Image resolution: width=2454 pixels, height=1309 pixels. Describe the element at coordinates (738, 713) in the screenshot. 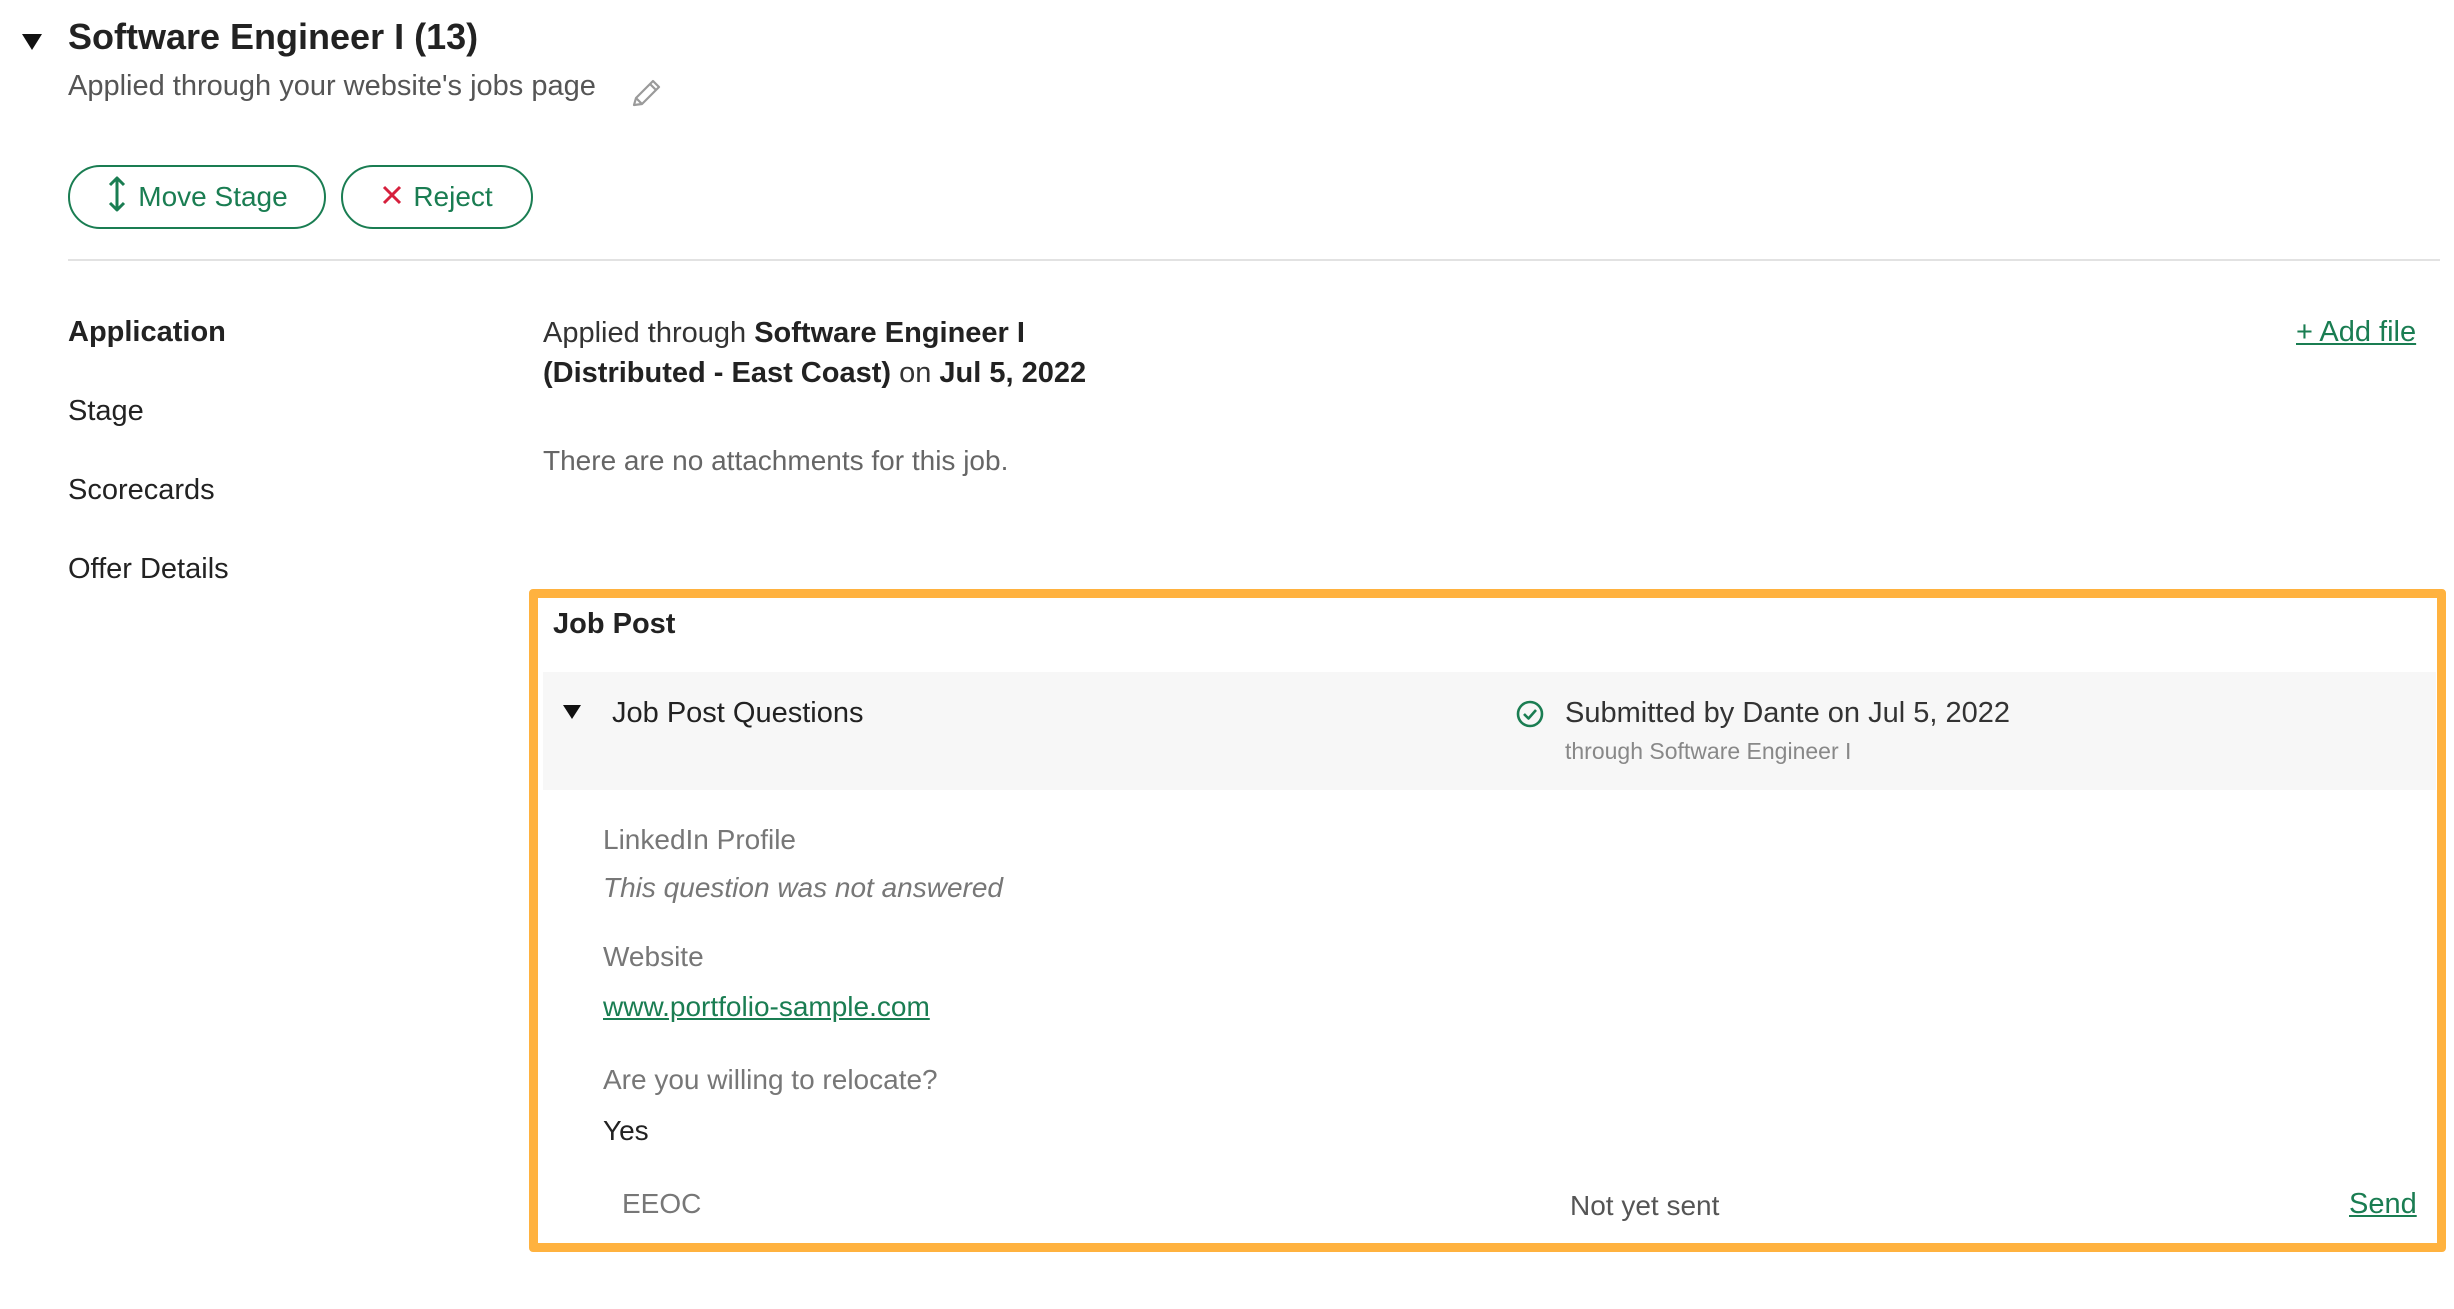

I see `job-post-questions-label: Job Post Questions` at that location.